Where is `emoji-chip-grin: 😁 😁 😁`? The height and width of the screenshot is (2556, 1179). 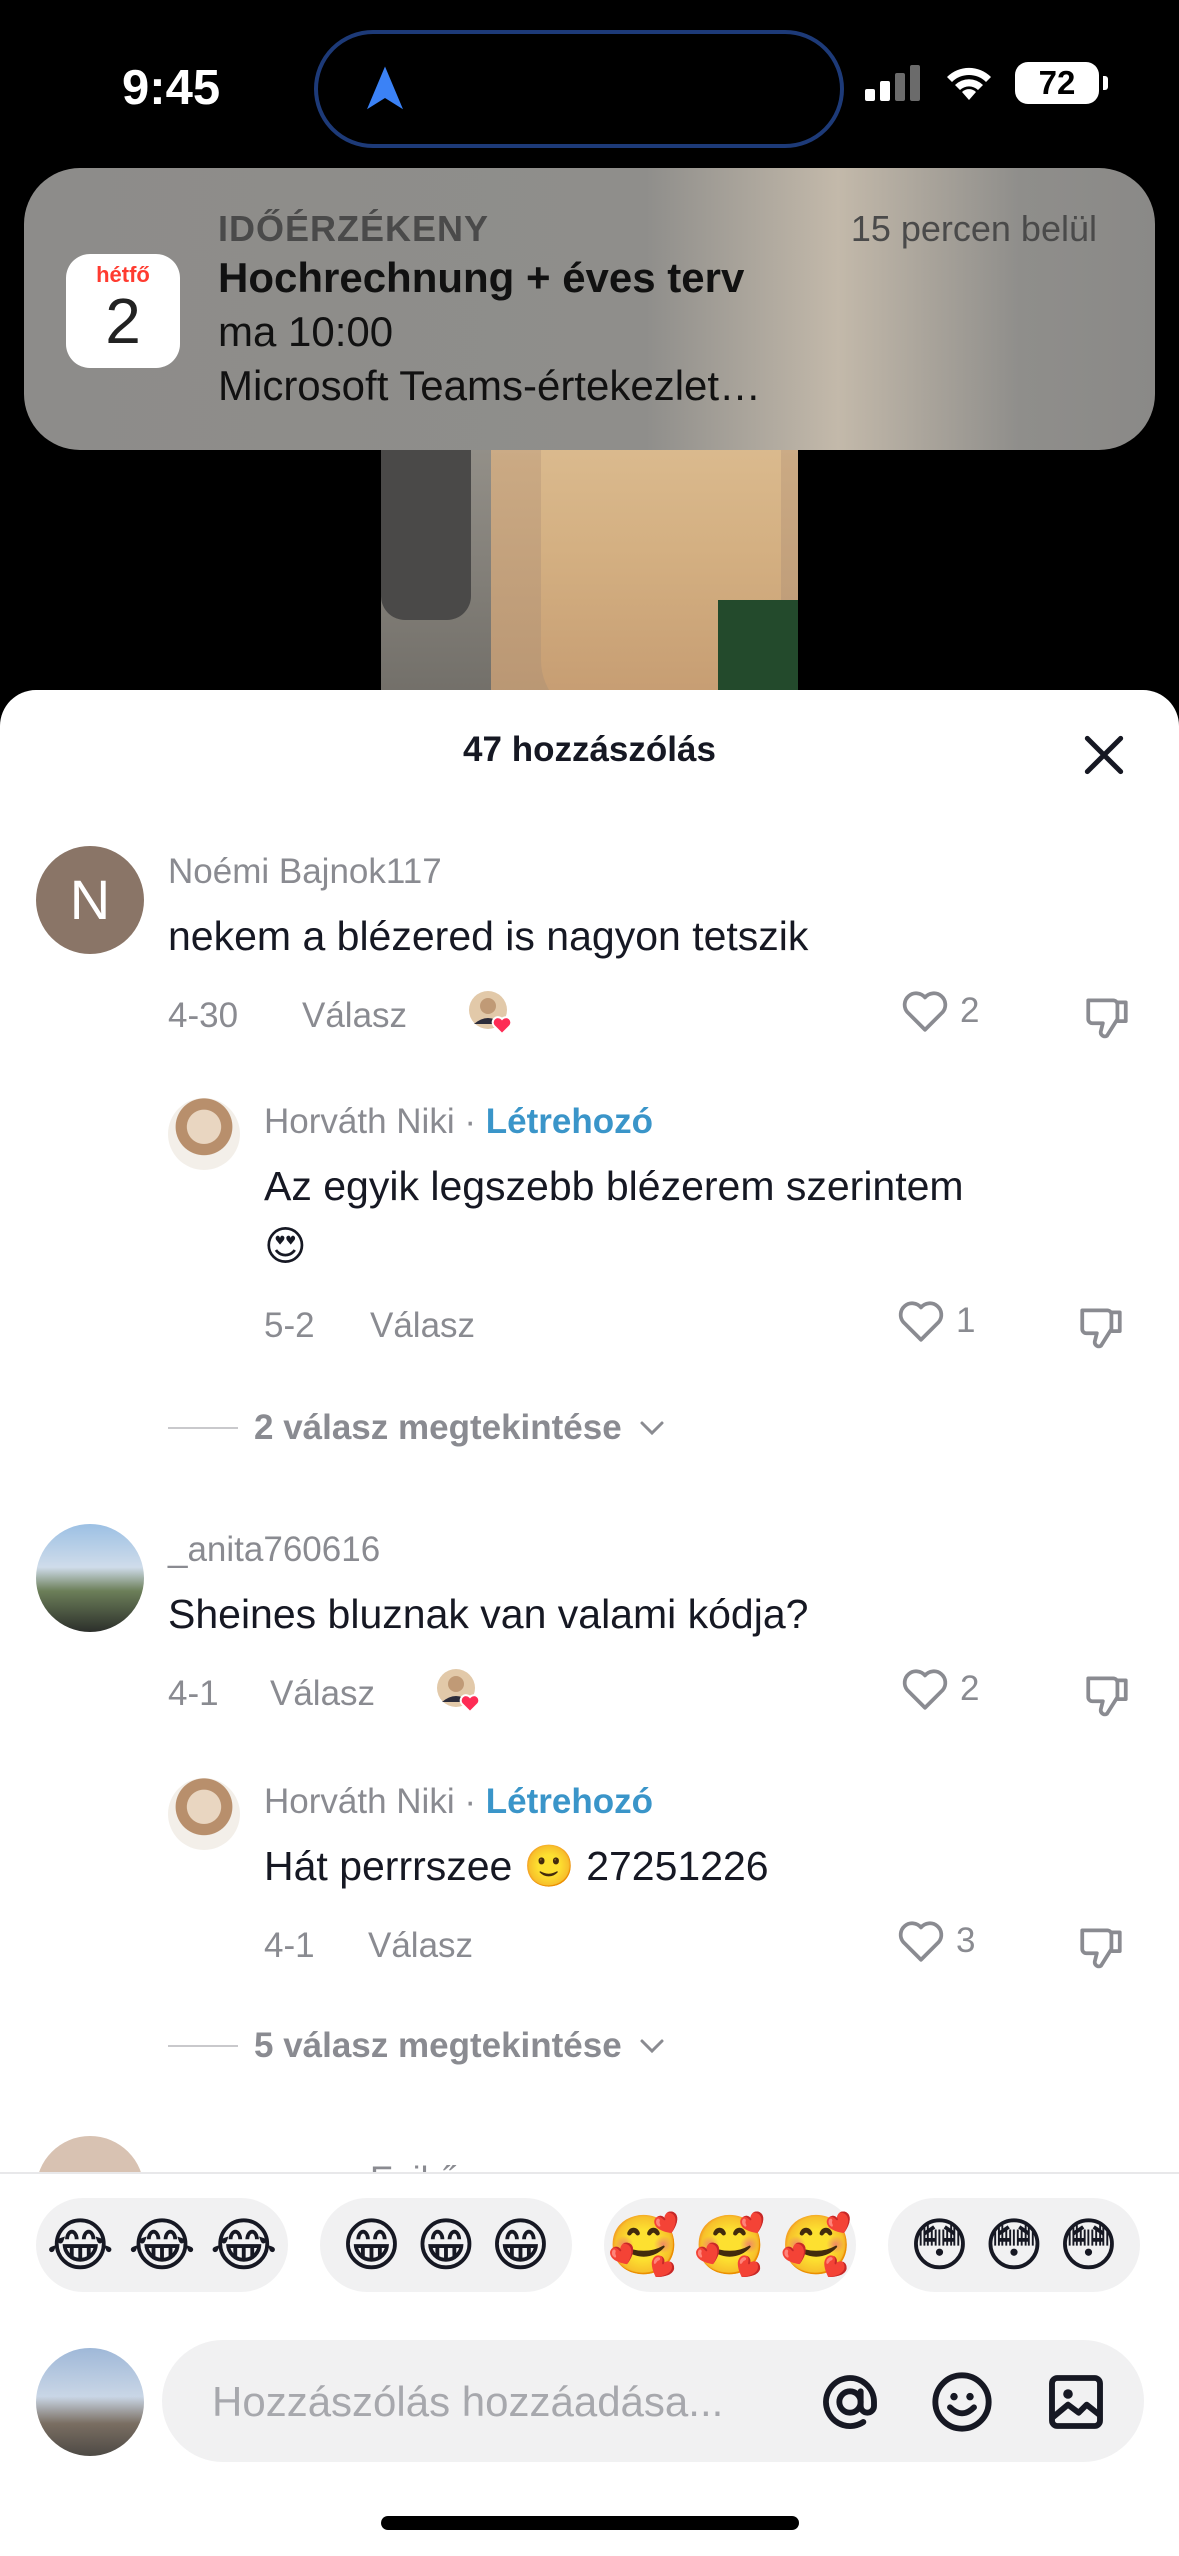 emoji-chip-grin: 😁 😁 😁 is located at coordinates (446, 2245).